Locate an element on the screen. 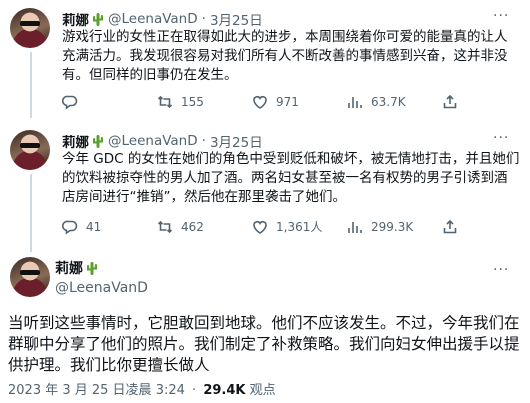  like-count: 1,361人 is located at coordinates (299, 227).